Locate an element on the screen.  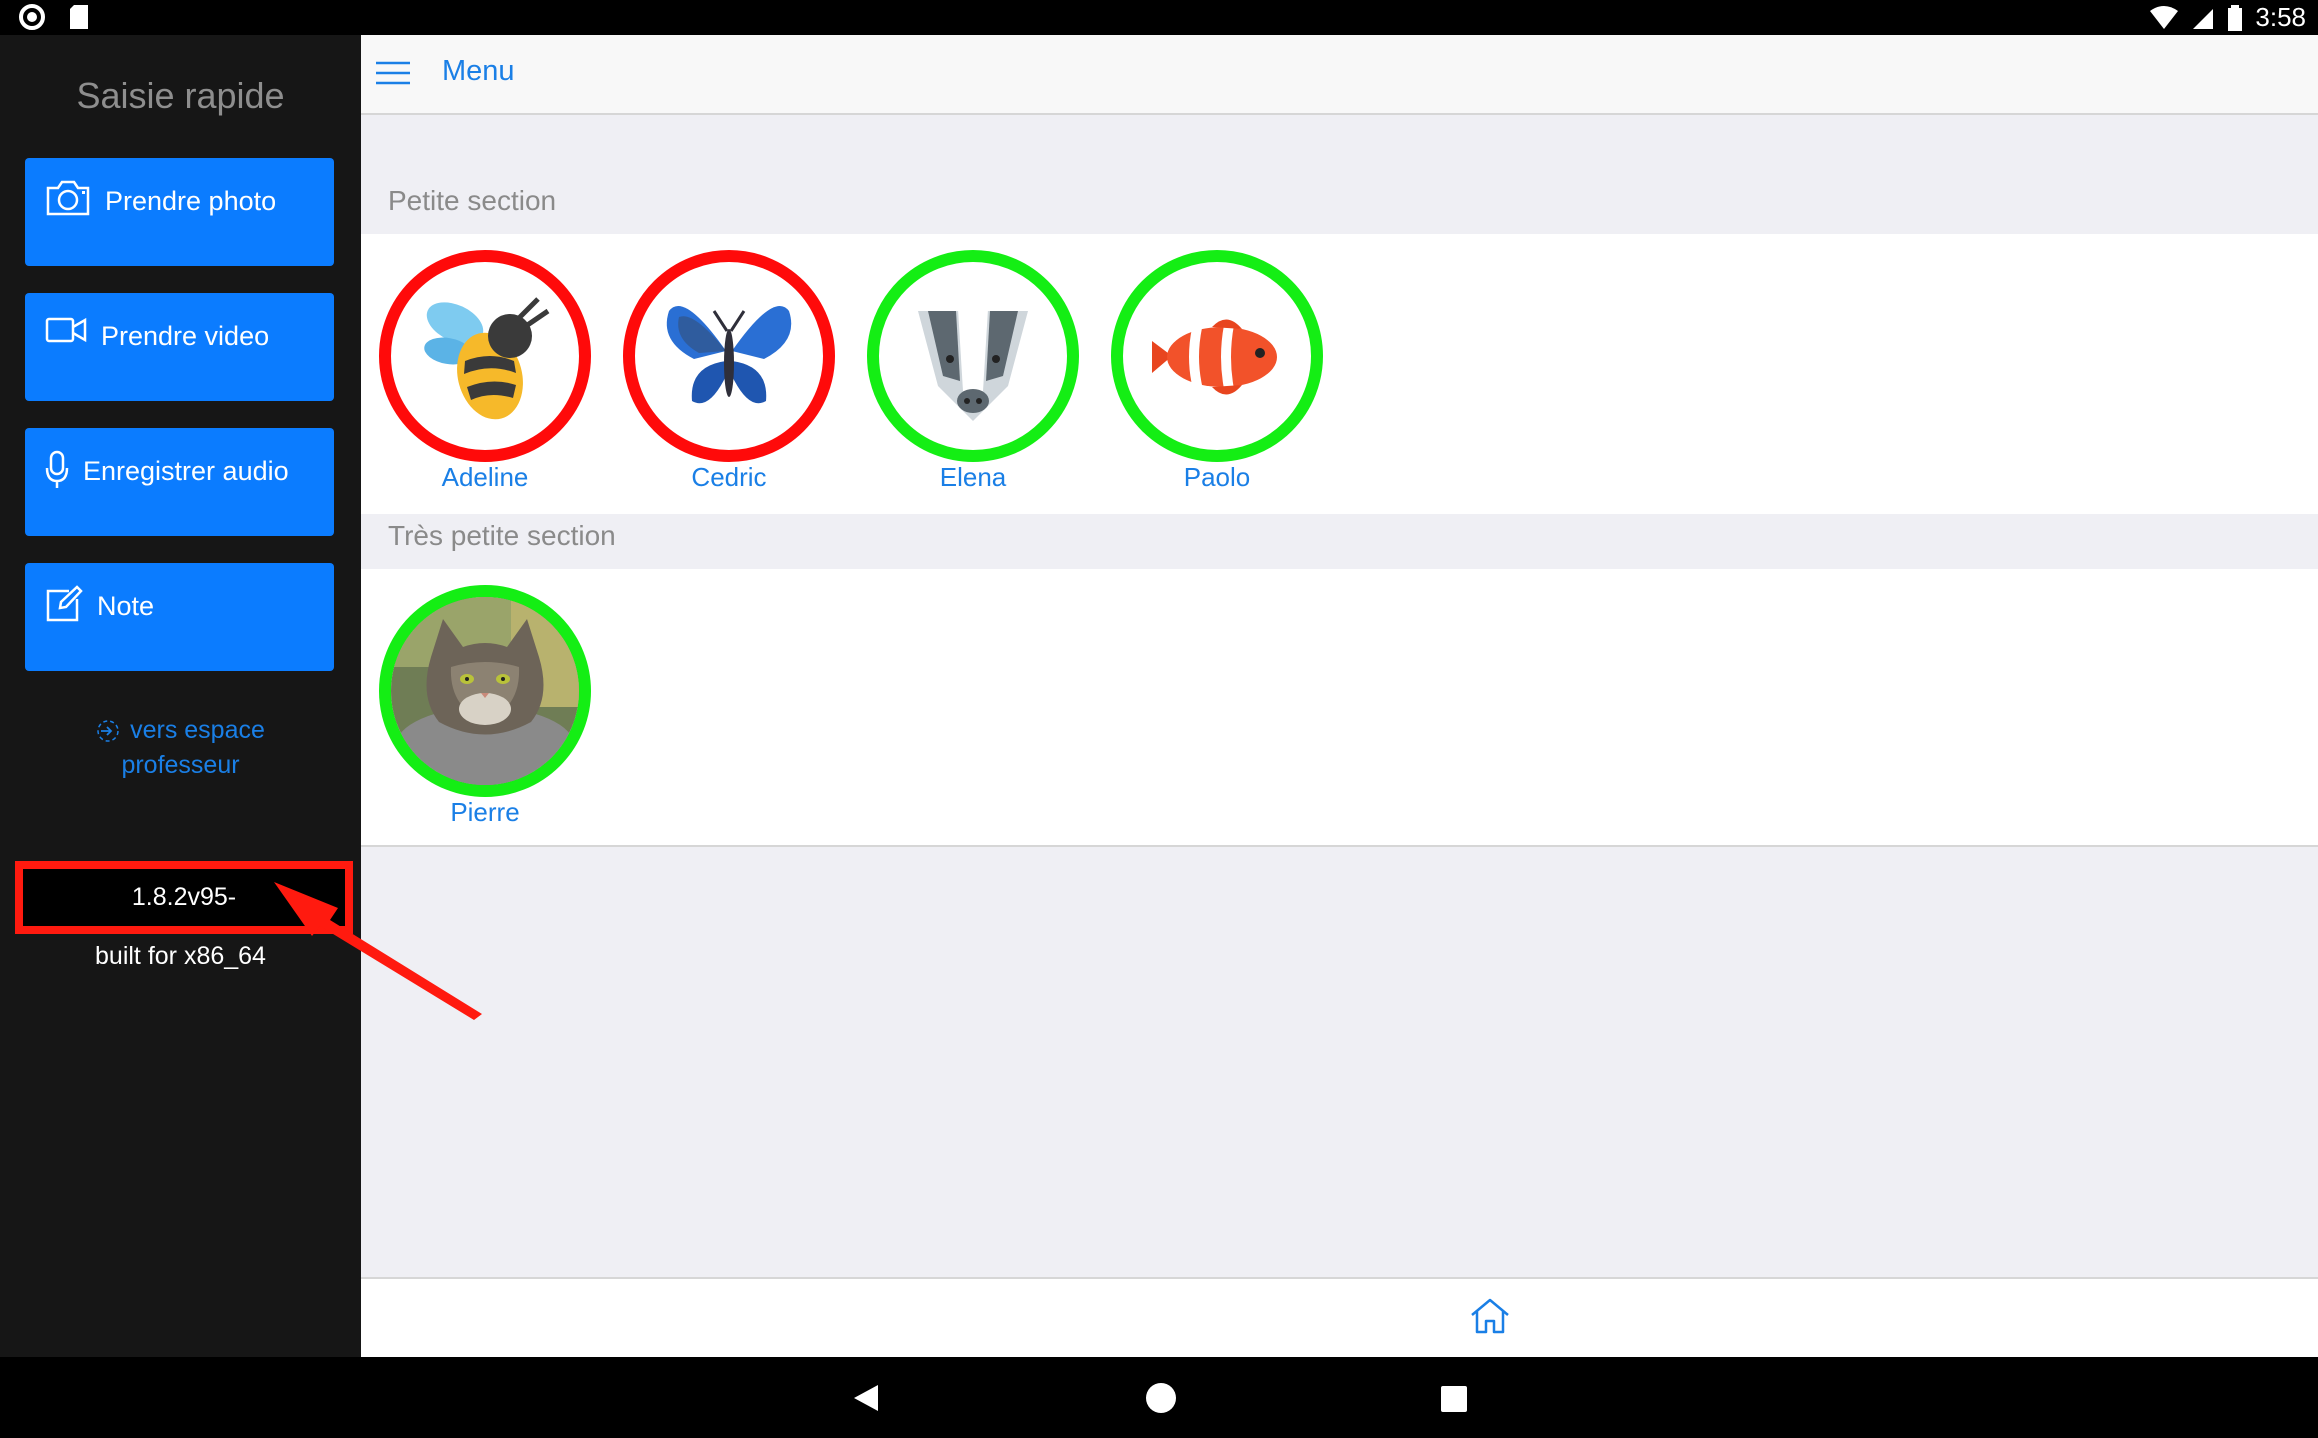
home-icon is located at coordinates (1490, 1316).